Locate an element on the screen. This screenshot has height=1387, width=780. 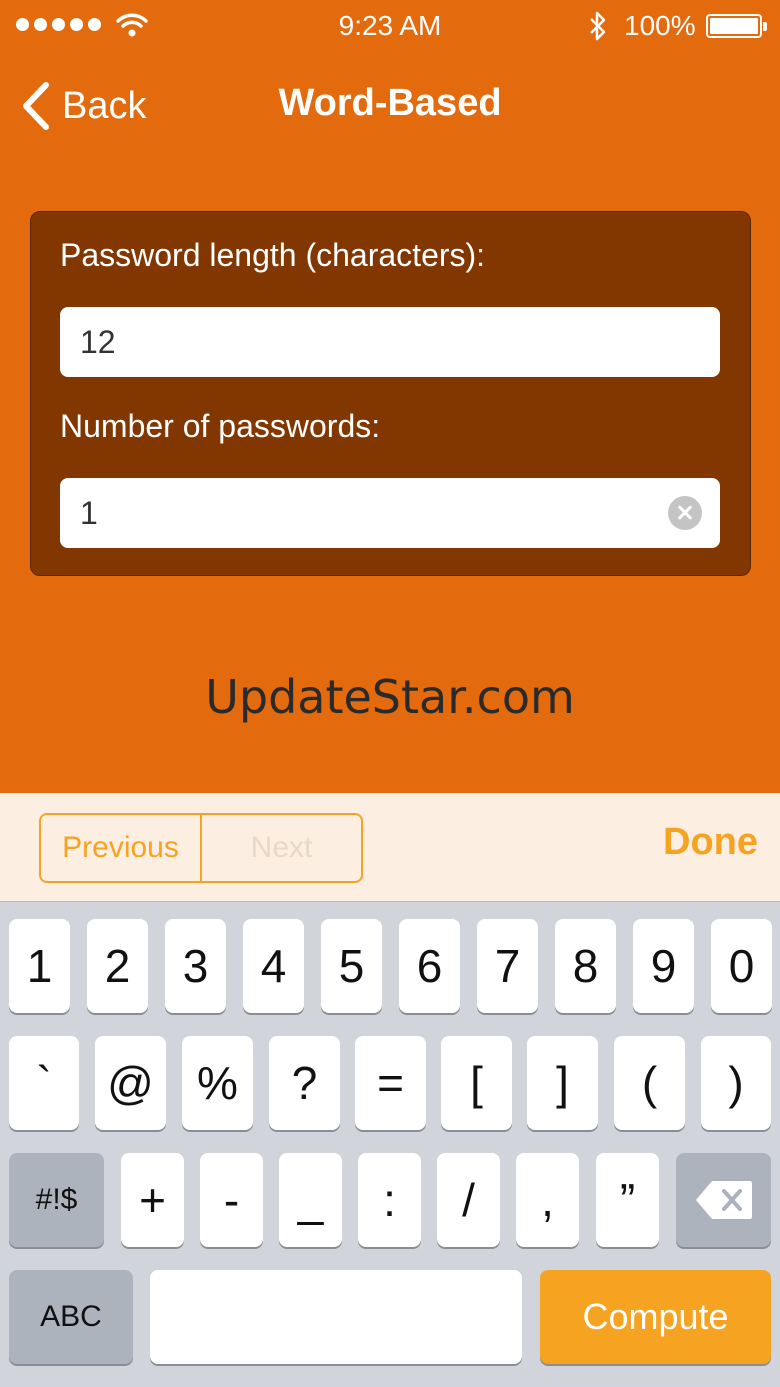
key-right-bracket: ] is located at coordinates (562, 1083).